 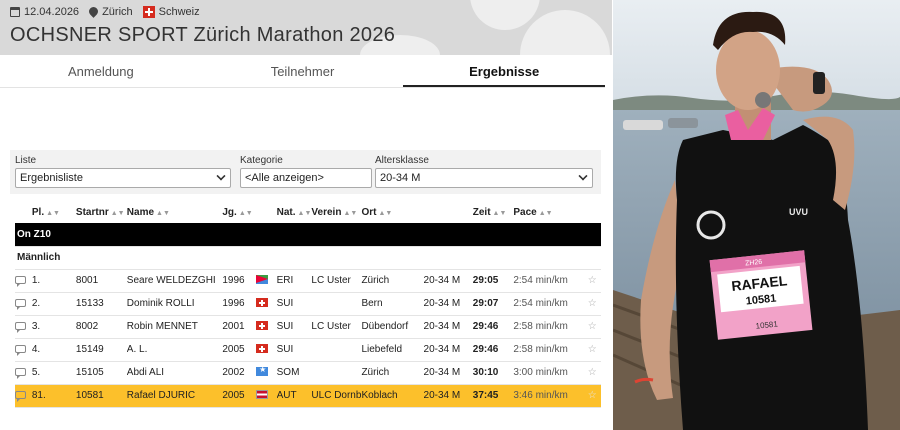 What do you see at coordinates (203, 35) in the screenshot?
I see `event-title: OCHSNER SPORT Zürich Marathon 2026` at bounding box center [203, 35].